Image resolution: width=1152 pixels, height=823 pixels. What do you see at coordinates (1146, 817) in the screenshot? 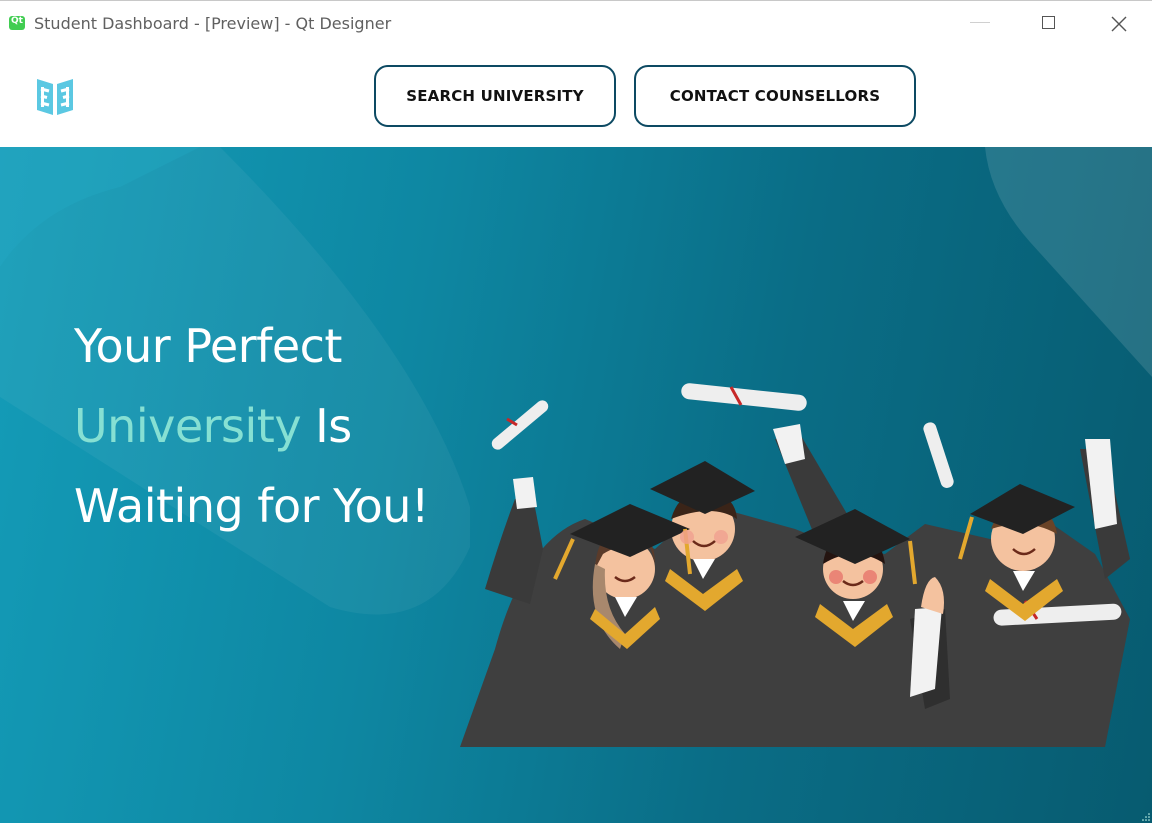
I see `resize-grip-icon` at bounding box center [1146, 817].